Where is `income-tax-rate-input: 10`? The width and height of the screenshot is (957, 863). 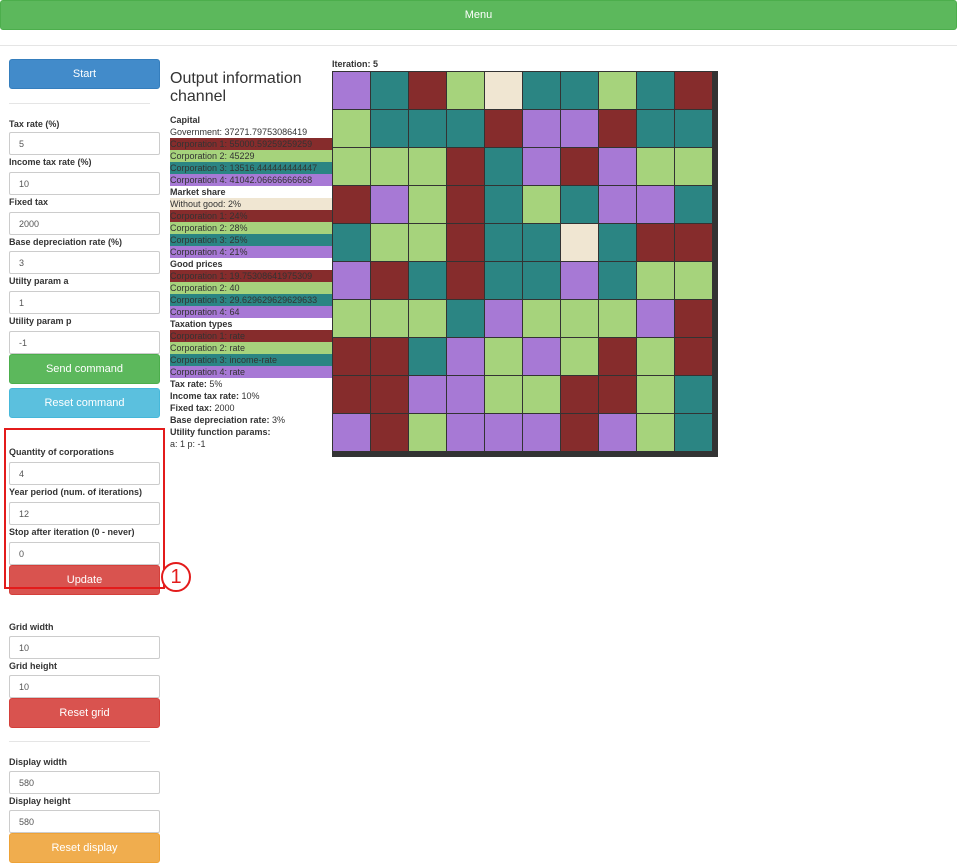
income-tax-rate-input: 10 is located at coordinates (84, 183).